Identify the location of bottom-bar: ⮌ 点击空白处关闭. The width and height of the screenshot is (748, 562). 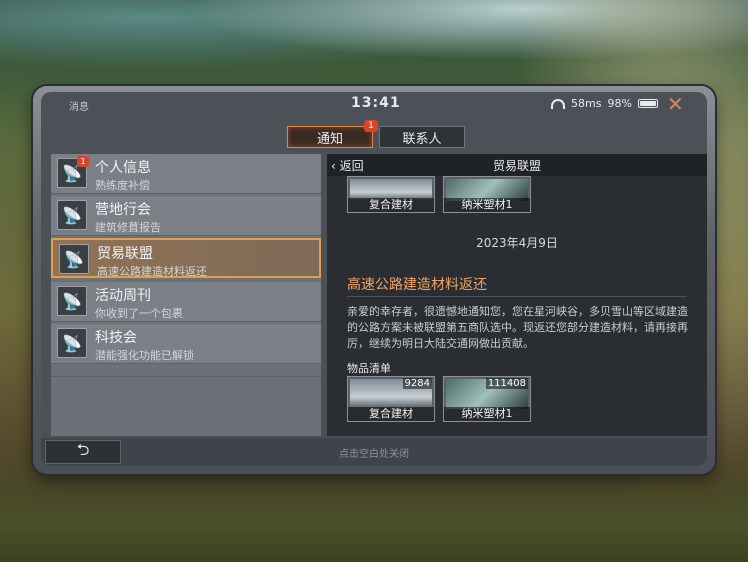
(374, 452).